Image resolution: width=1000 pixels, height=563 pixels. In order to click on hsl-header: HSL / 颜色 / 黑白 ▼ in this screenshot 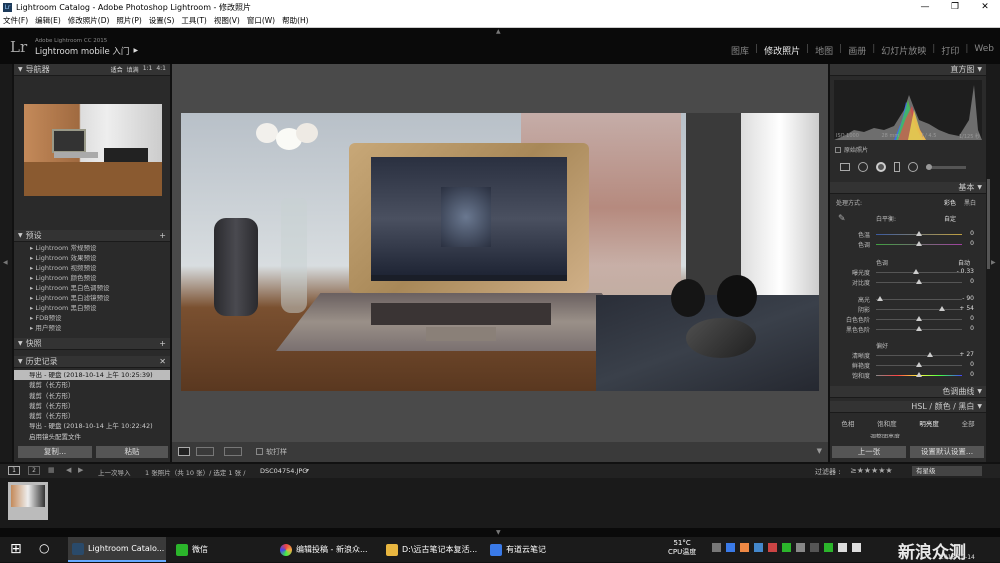, I will do `click(908, 407)`.